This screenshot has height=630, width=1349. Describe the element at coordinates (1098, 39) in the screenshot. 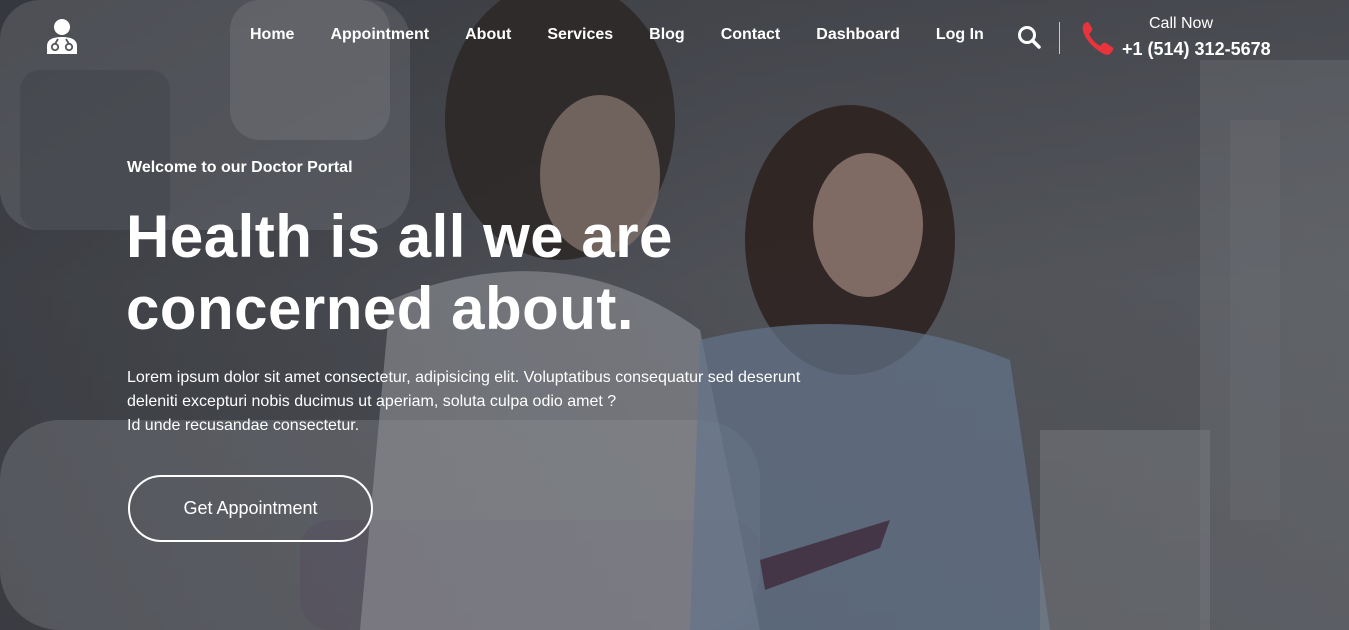

I see `phone-icon` at that location.